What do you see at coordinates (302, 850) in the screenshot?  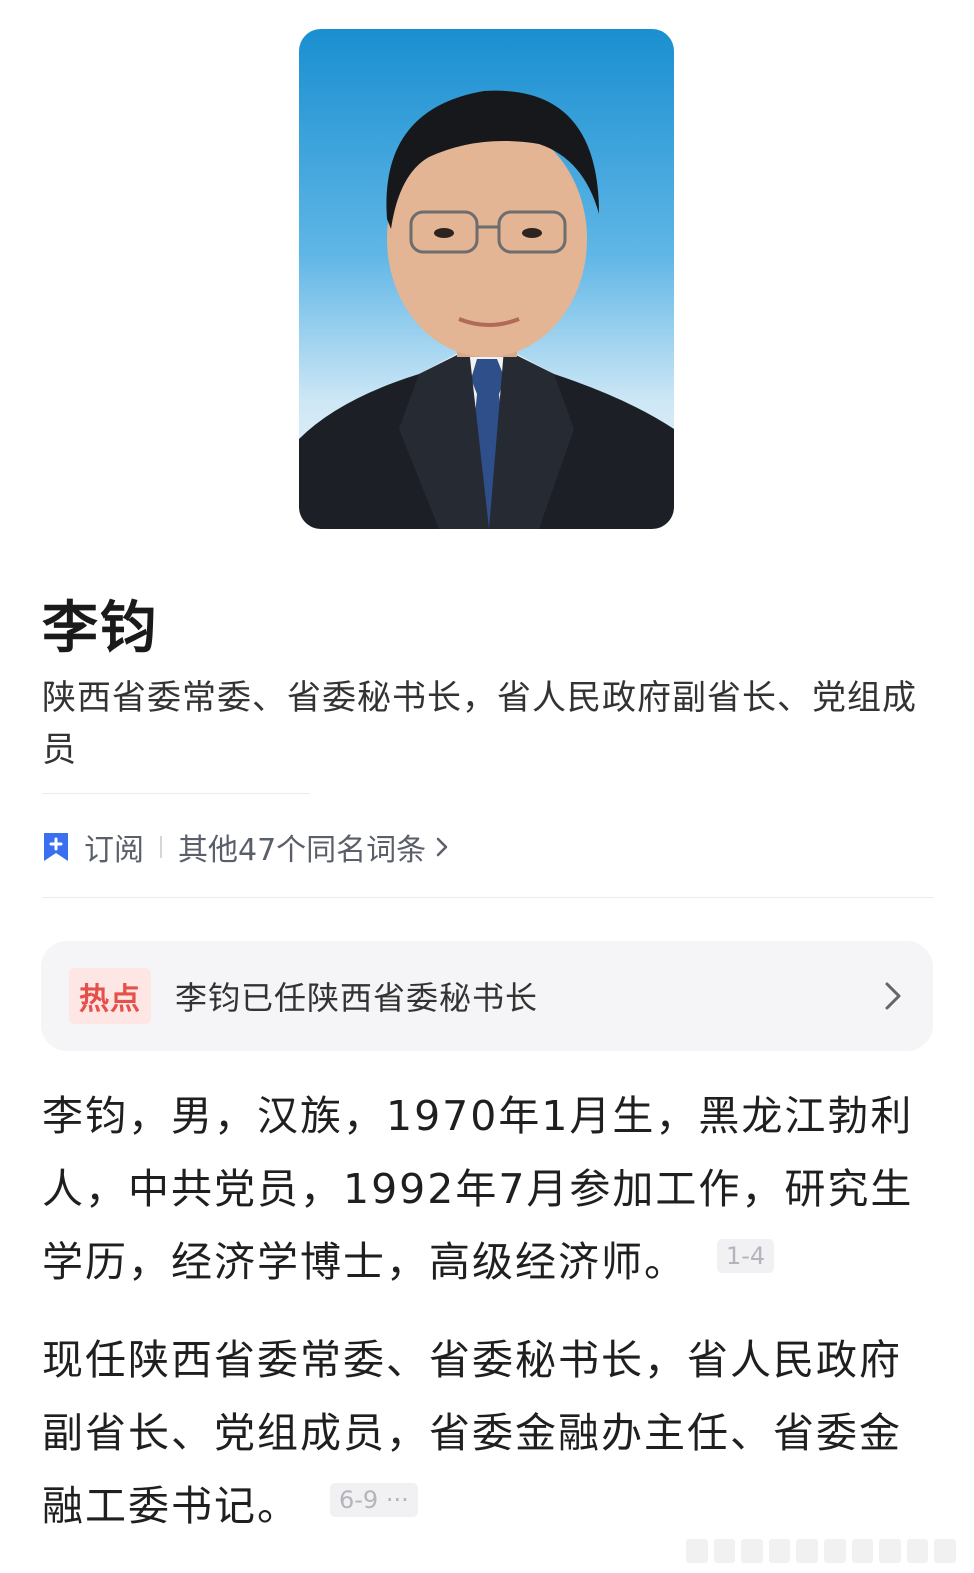 I see `same-name-label: 其他47个同名词条` at bounding box center [302, 850].